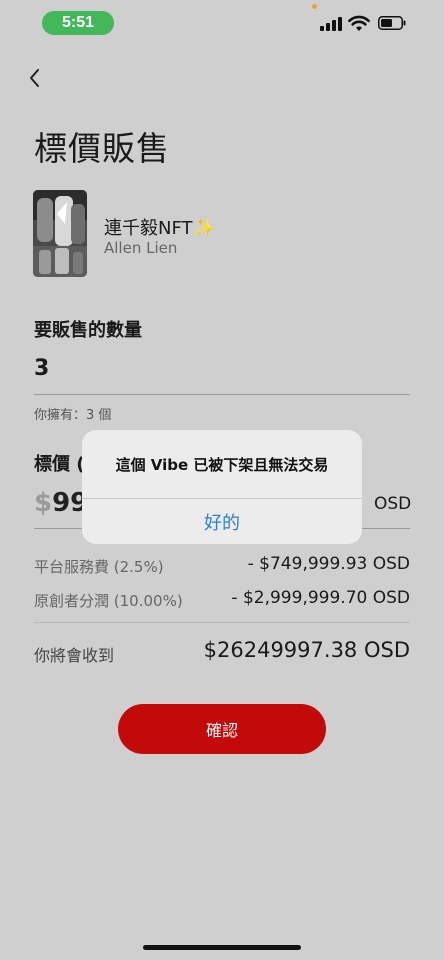  Describe the element at coordinates (141, 248) in the screenshot. I see `nft-creator: Allen Lien` at that location.